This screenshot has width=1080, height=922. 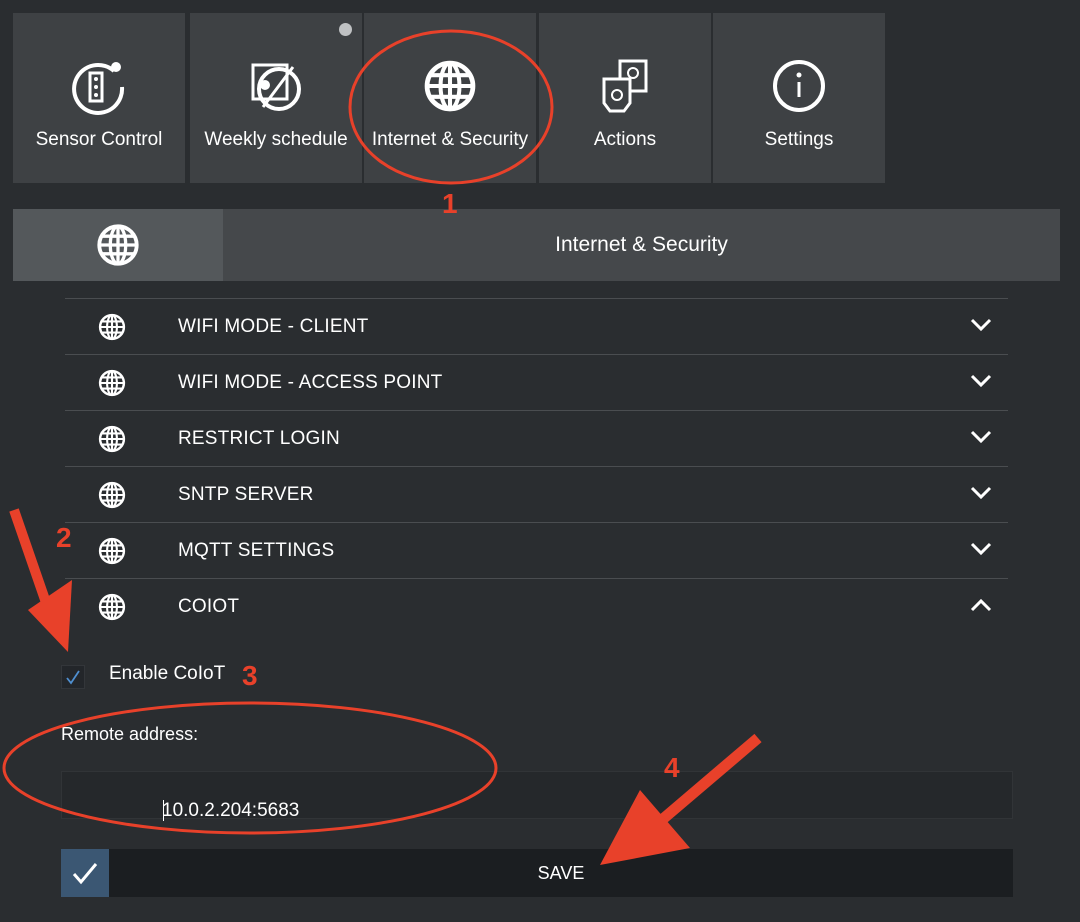 I want to click on tile-label: Settings, so click(x=799, y=139).